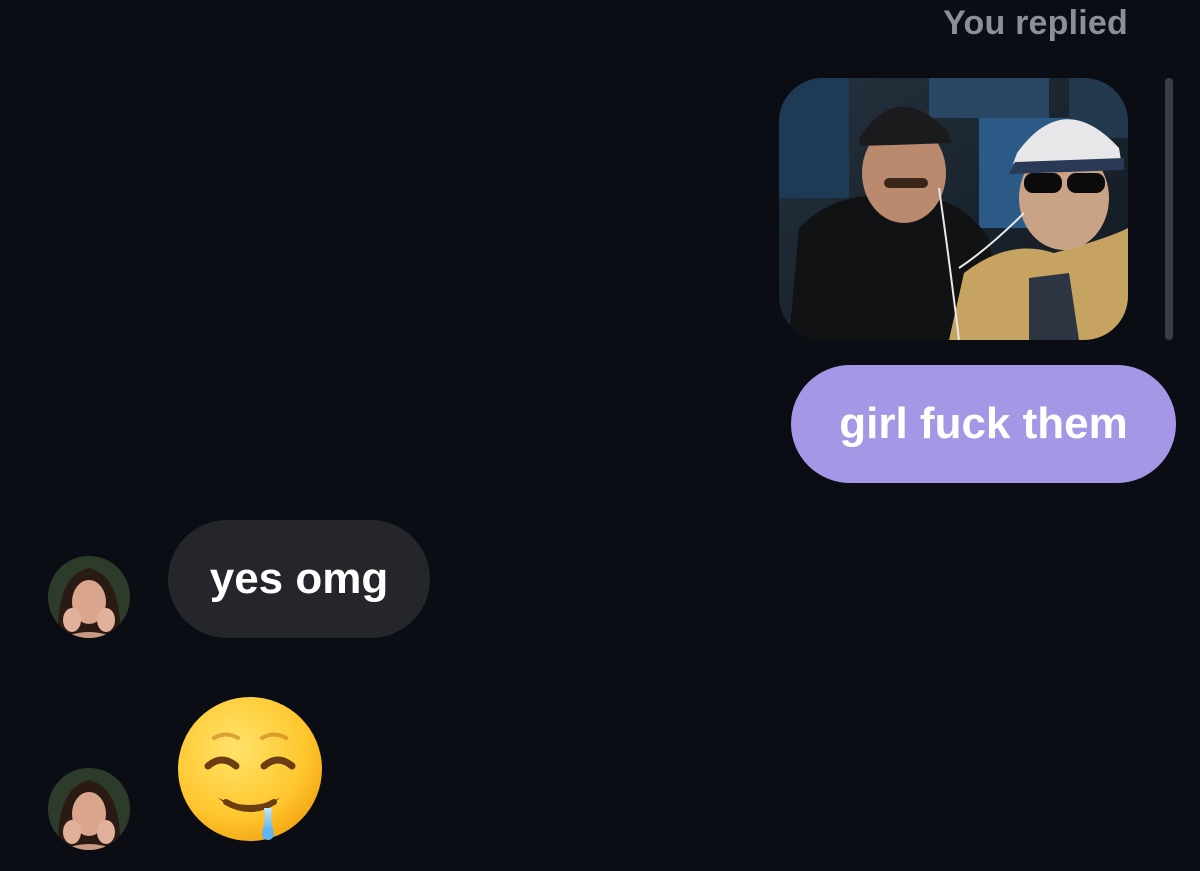 The height and width of the screenshot is (871, 1200). I want to click on story-photo, so click(953, 209).